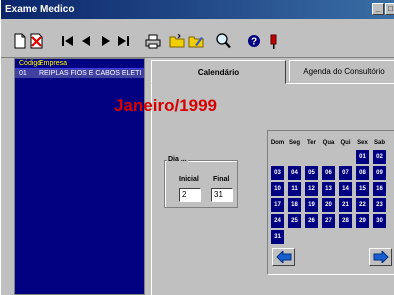 This screenshot has height=295, width=394. What do you see at coordinates (294, 221) in the screenshot?
I see `calendar-day: 25` at bounding box center [294, 221].